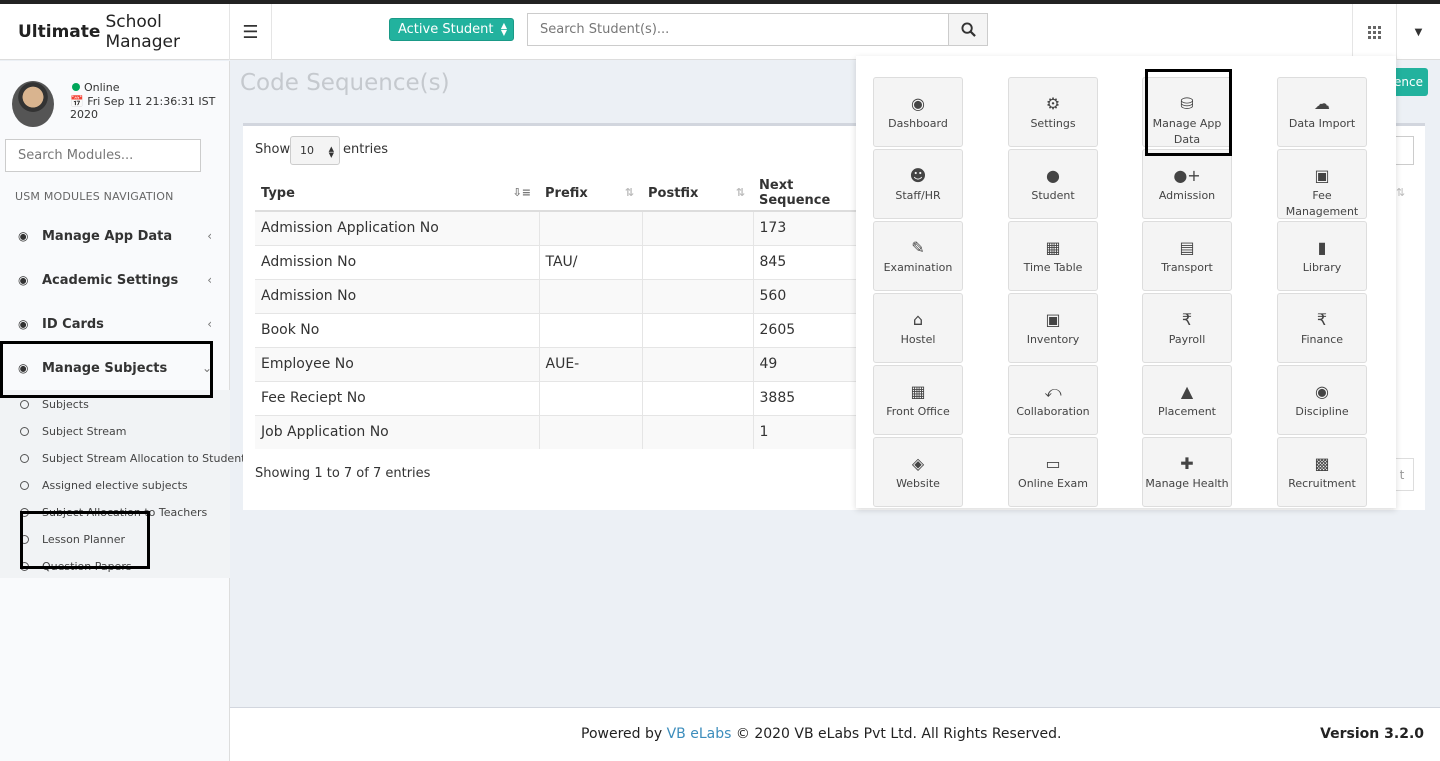 This screenshot has width=1440, height=761. I want to click on graduation-cap-icon: ▲, so click(1187, 391).